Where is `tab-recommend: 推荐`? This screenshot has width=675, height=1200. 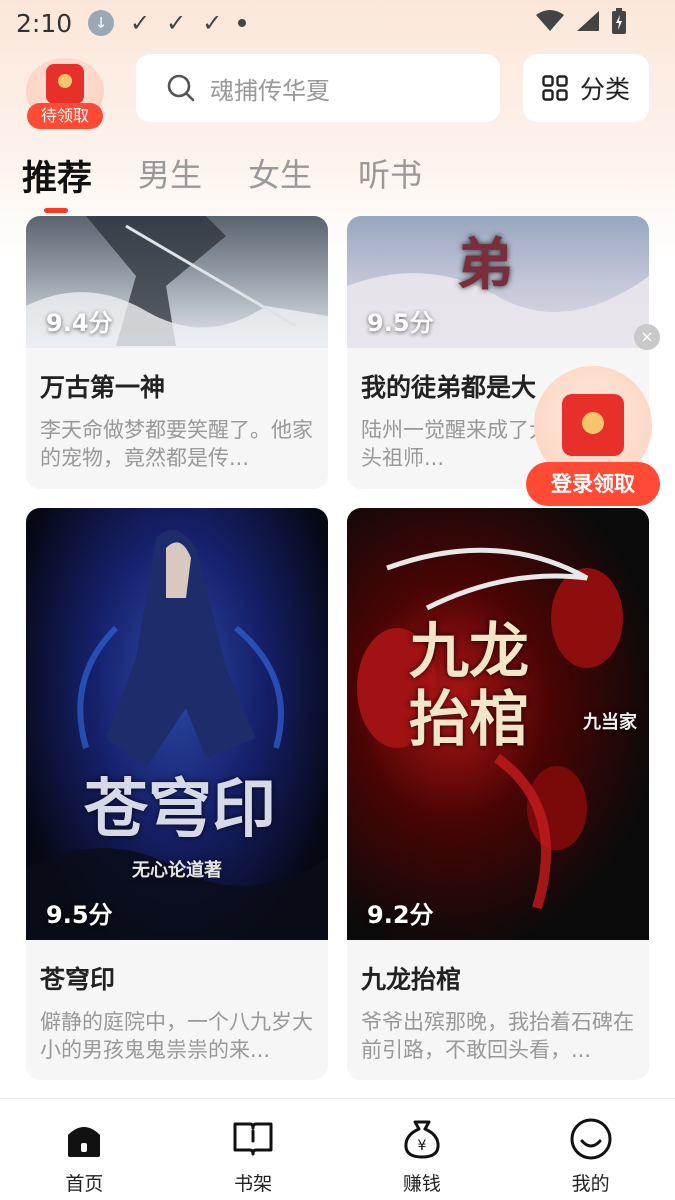 tab-recommend: 推荐 is located at coordinates (57, 181).